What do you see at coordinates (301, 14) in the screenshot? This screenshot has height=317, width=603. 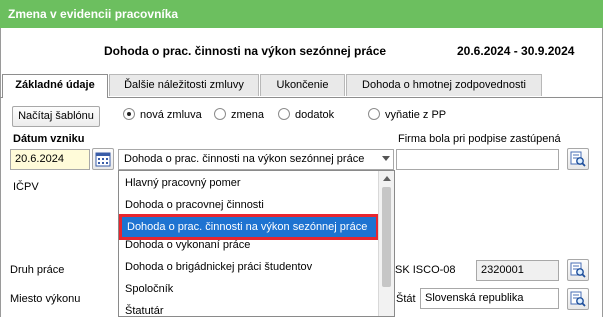 I see `window-title: Zmena v evidencii pracovníka` at bounding box center [301, 14].